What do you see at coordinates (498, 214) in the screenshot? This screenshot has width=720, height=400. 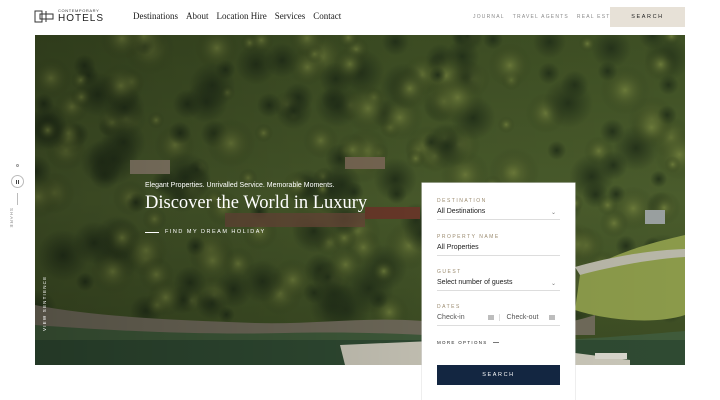 I see `destination-select: All Destinations ⌄` at bounding box center [498, 214].